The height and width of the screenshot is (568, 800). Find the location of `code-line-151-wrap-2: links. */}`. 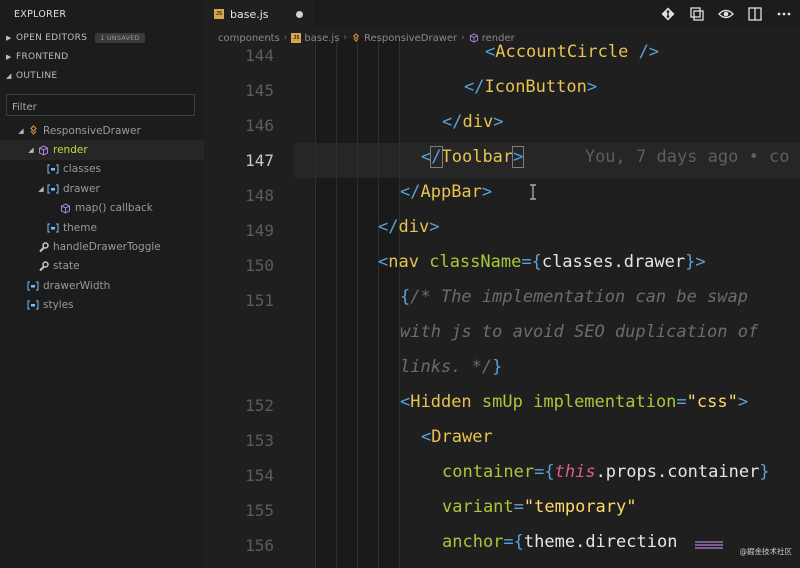

code-line-151-wrap-2: links. */} is located at coordinates (451, 367).